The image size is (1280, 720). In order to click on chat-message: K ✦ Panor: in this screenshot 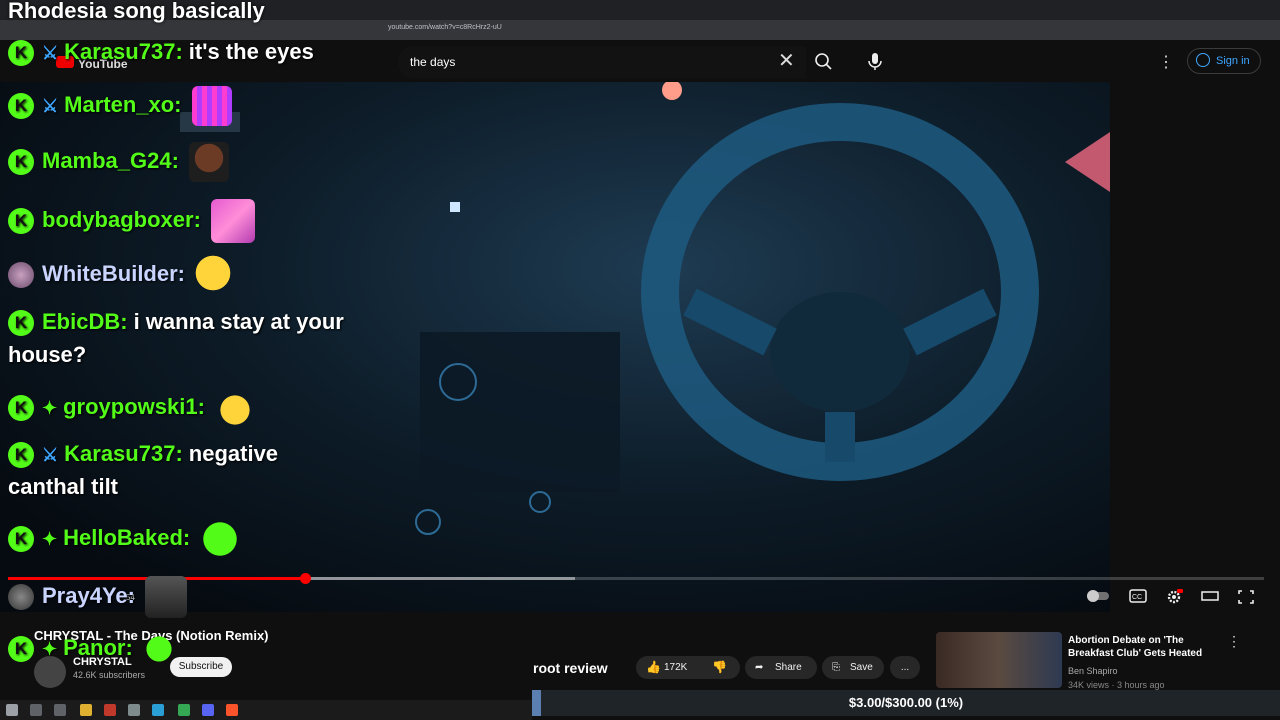, I will do `click(91, 648)`.